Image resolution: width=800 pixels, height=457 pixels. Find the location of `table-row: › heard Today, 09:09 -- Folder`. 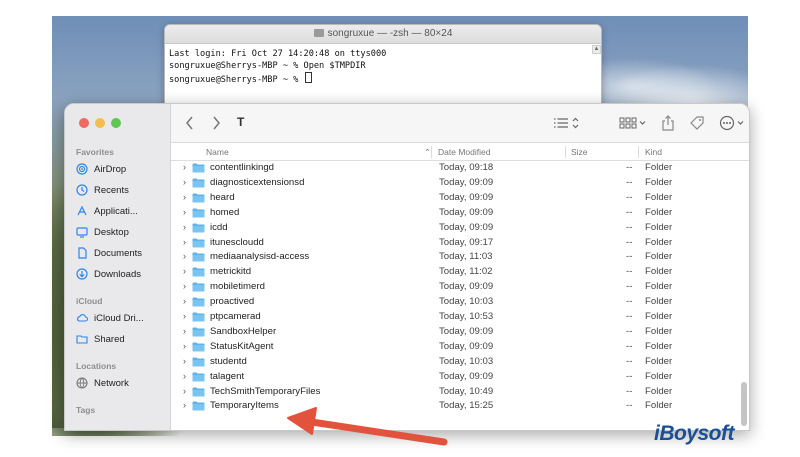

table-row: › heard Today, 09:09 -- Folder is located at coordinates (454, 198).